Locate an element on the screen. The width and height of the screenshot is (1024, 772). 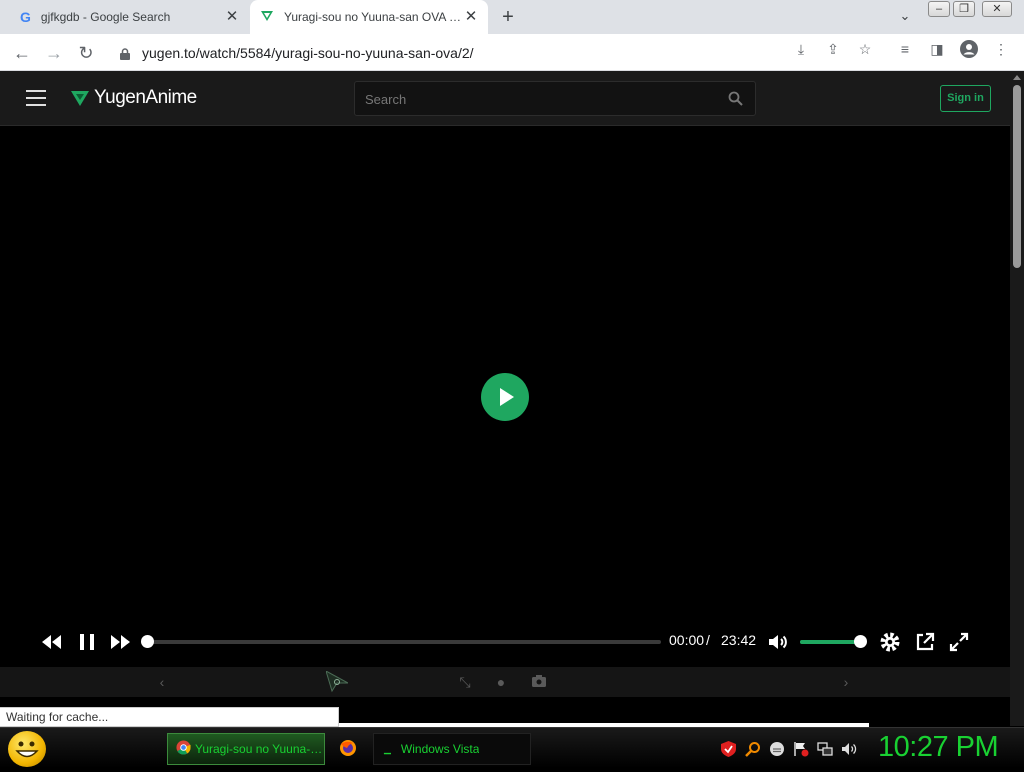
yugen-logo-icon is located at coordinates (80, 98).